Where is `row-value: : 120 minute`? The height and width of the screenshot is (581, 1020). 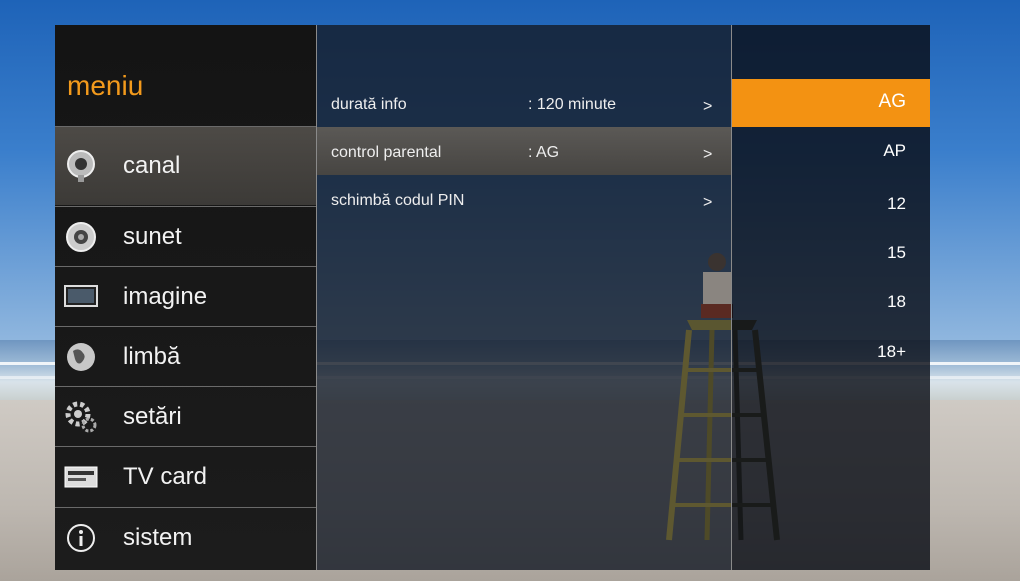 row-value: : 120 minute is located at coordinates (572, 104).